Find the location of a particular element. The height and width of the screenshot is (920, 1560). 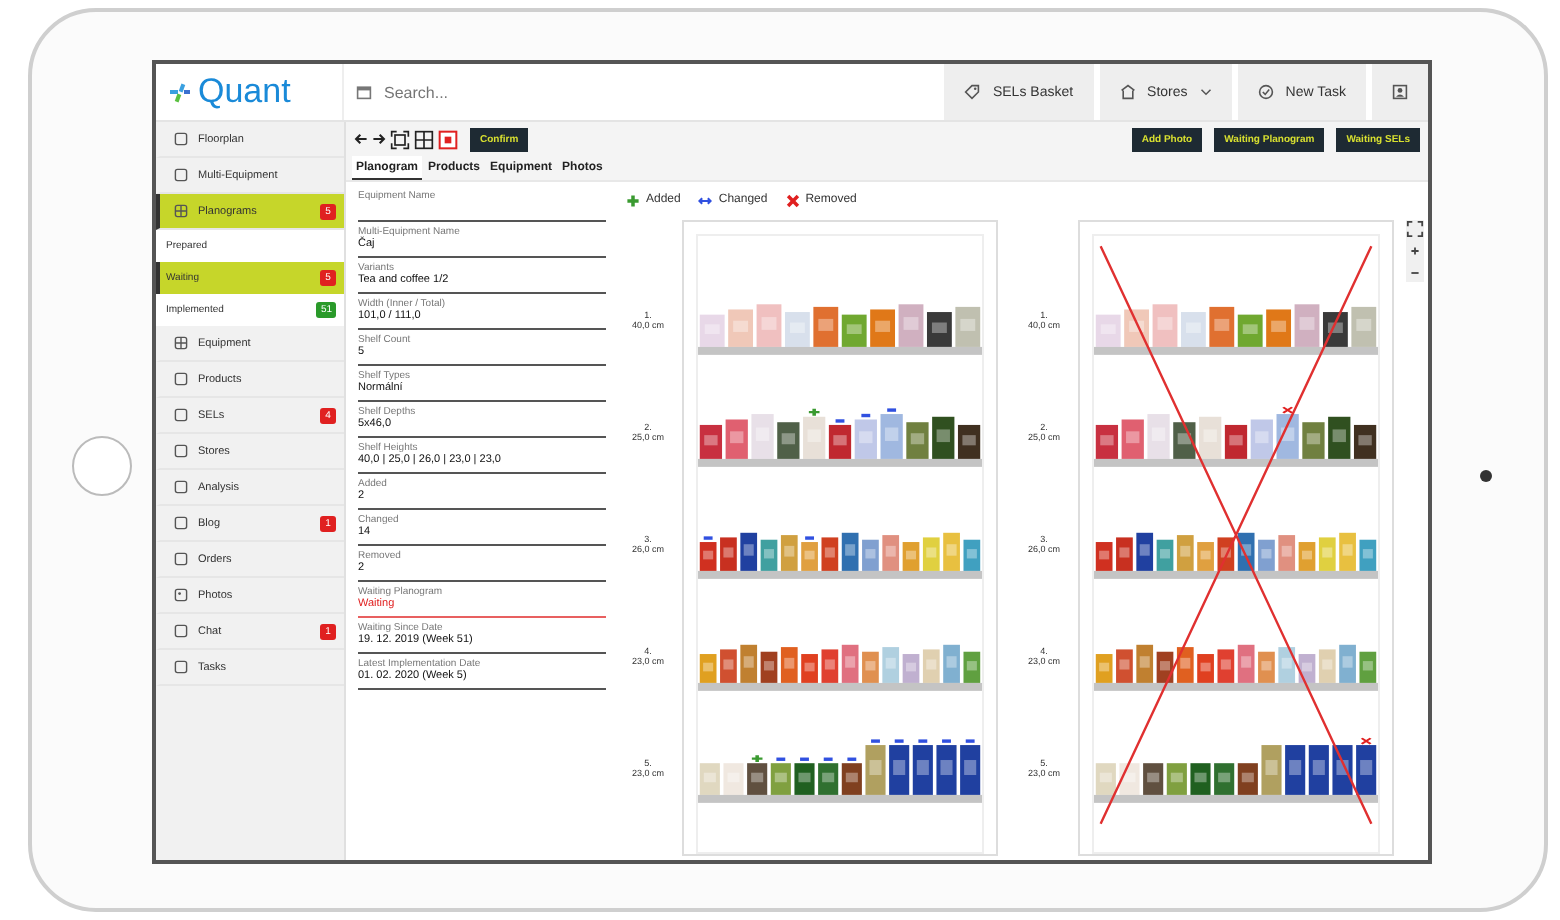

fit-screen-icon is located at coordinates (400, 139).